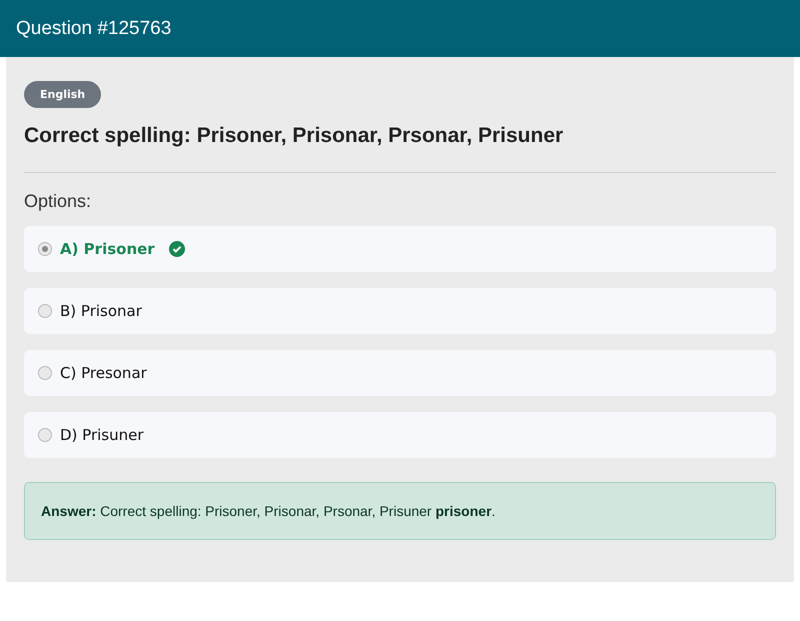 This screenshot has height=621, width=800. I want to click on option-row: B) Prisonar, so click(400, 311).